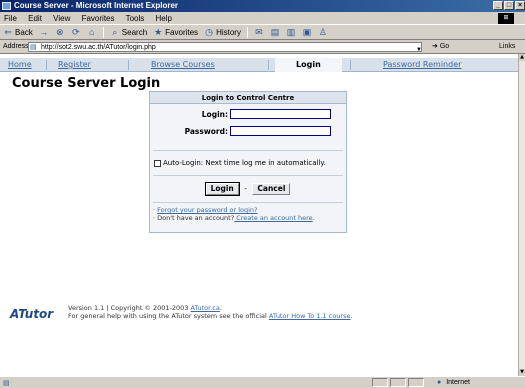 The height and width of the screenshot is (388, 525). What do you see at coordinates (158, 32) in the screenshot?
I see `favorites-icon: ★` at bounding box center [158, 32].